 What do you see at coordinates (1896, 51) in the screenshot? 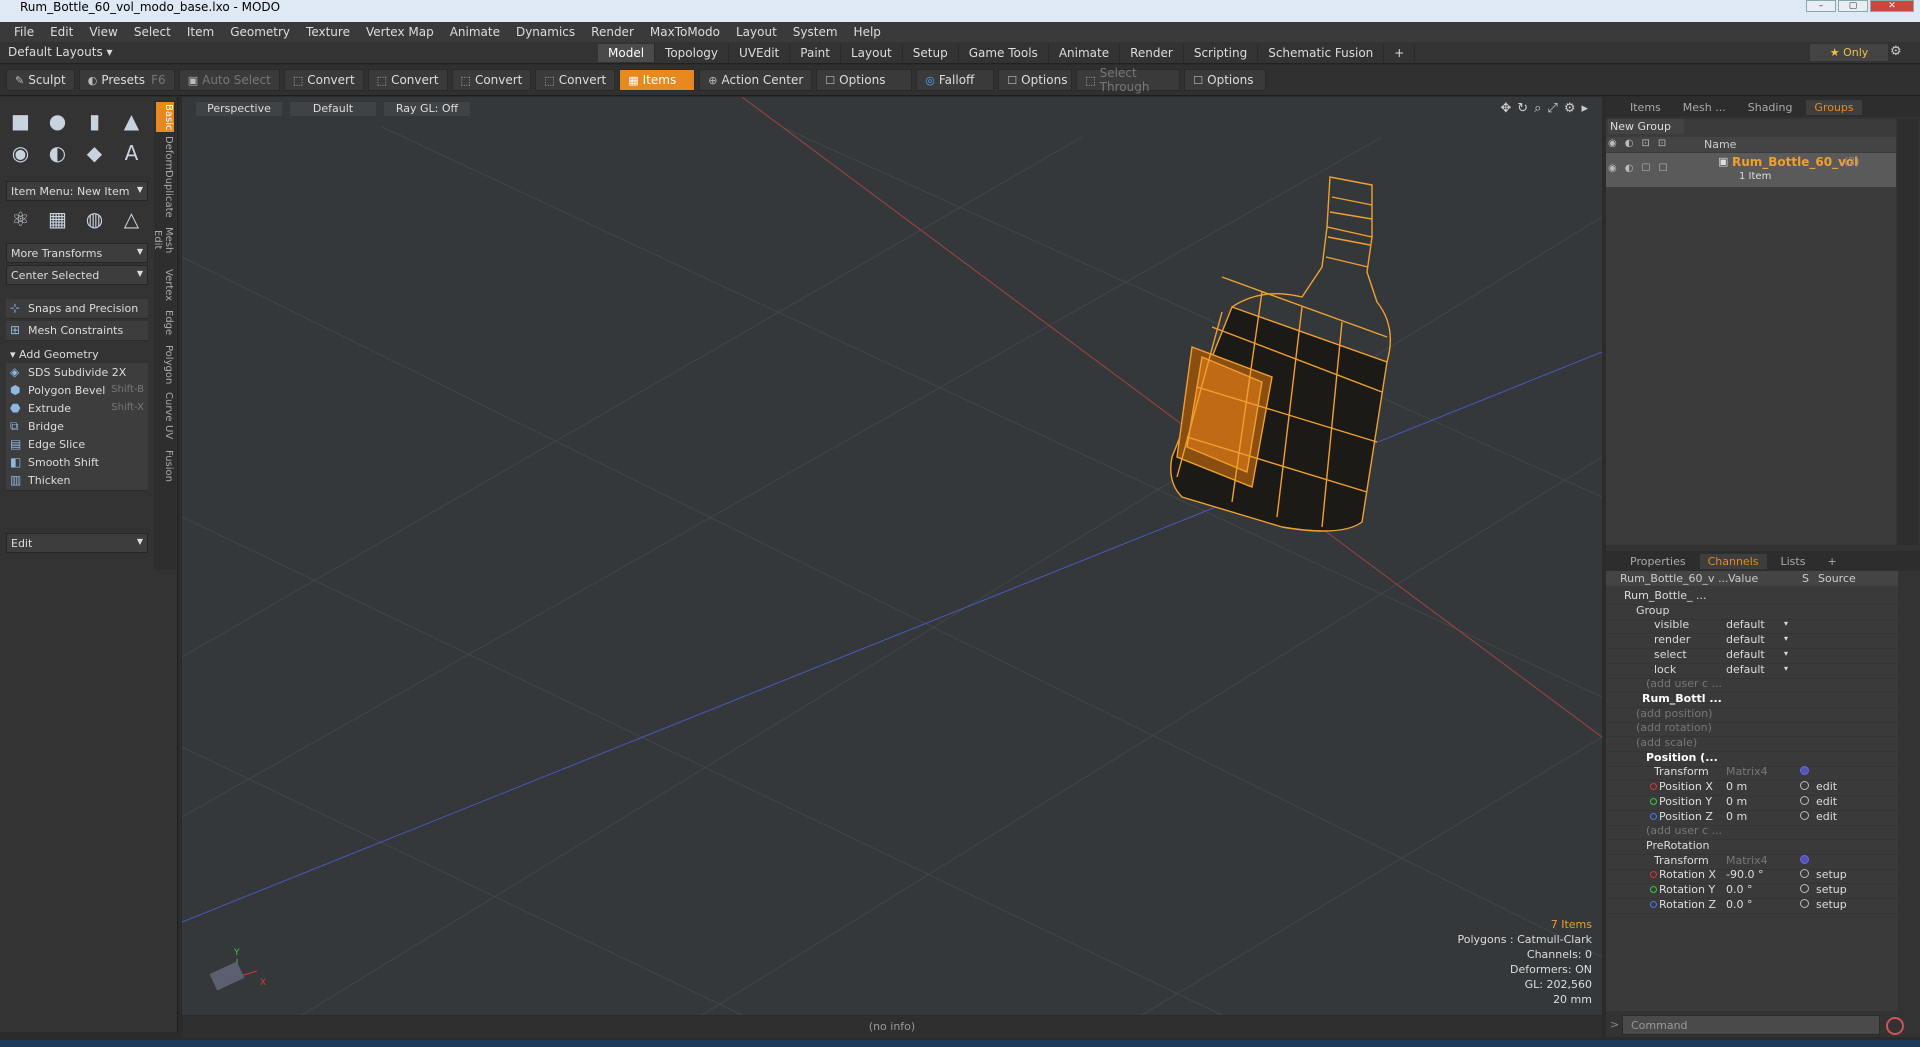
I see `gear-icon: ⚙` at bounding box center [1896, 51].